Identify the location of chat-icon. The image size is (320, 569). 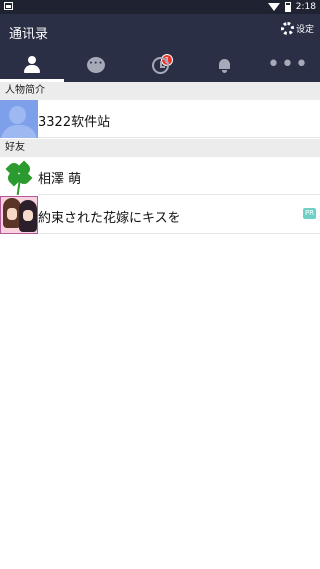
(96, 65).